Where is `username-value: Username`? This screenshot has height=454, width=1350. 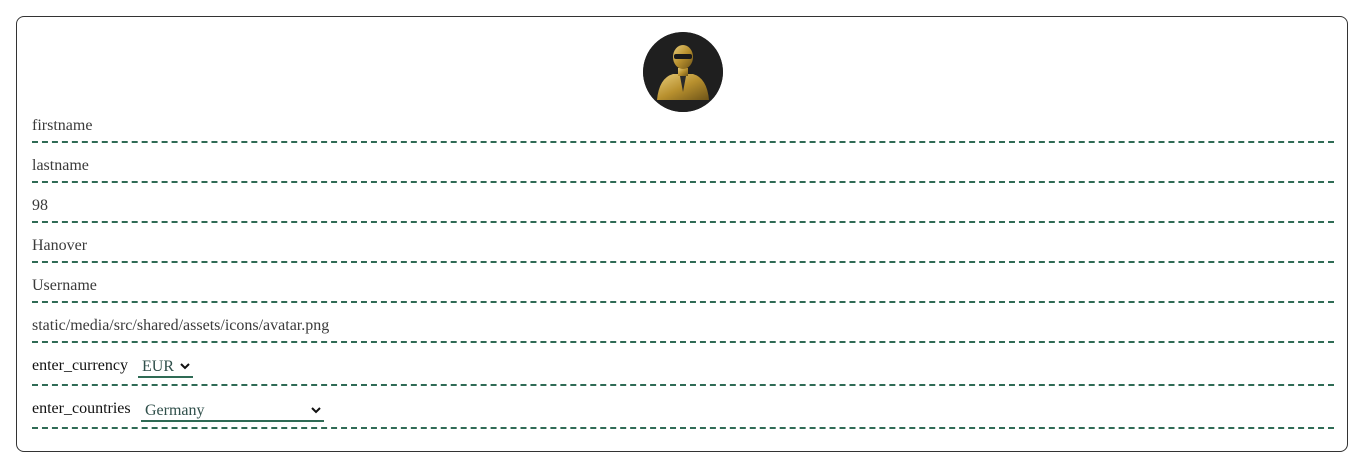 username-value: Username is located at coordinates (64, 285).